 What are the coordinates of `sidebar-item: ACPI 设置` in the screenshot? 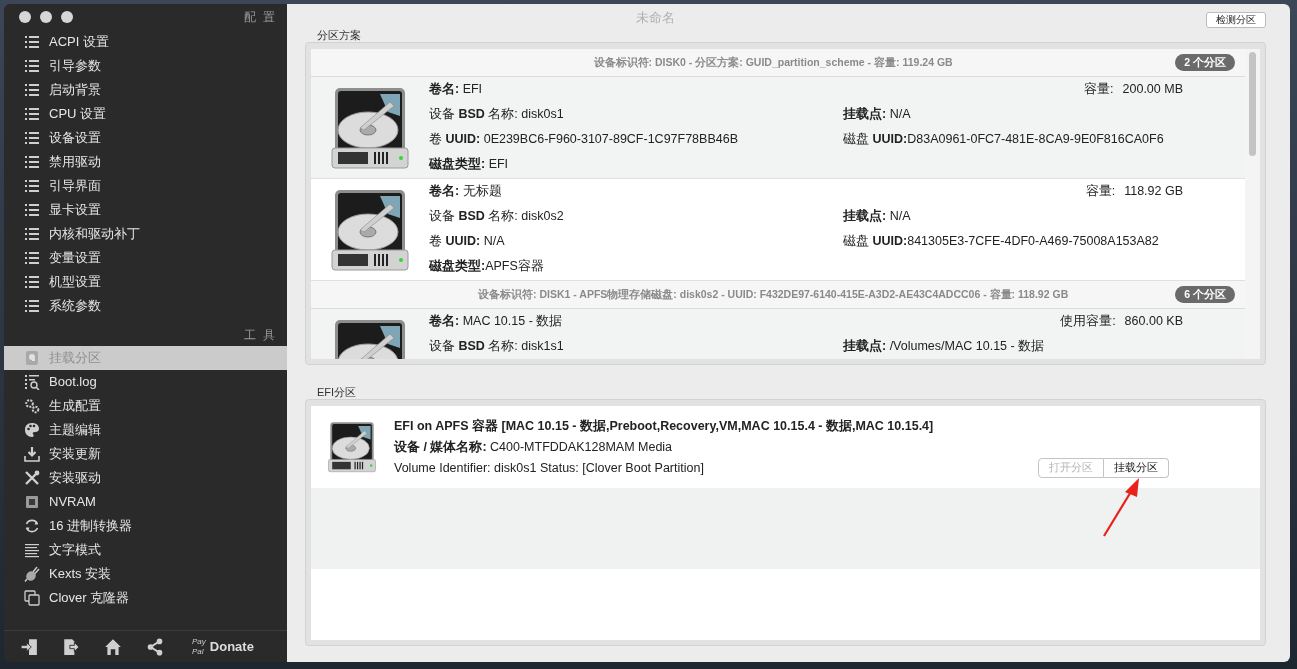 It's located at (145, 42).